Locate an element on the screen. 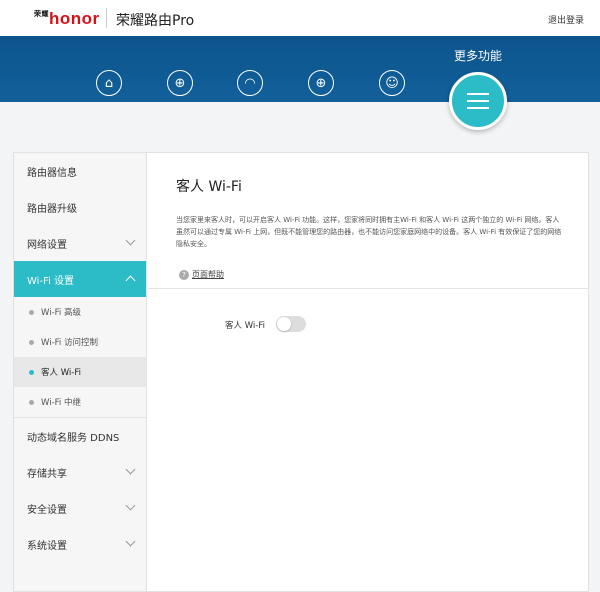 The width and height of the screenshot is (600, 592). sidebar-item-network: 网络设置 is located at coordinates (80, 243).